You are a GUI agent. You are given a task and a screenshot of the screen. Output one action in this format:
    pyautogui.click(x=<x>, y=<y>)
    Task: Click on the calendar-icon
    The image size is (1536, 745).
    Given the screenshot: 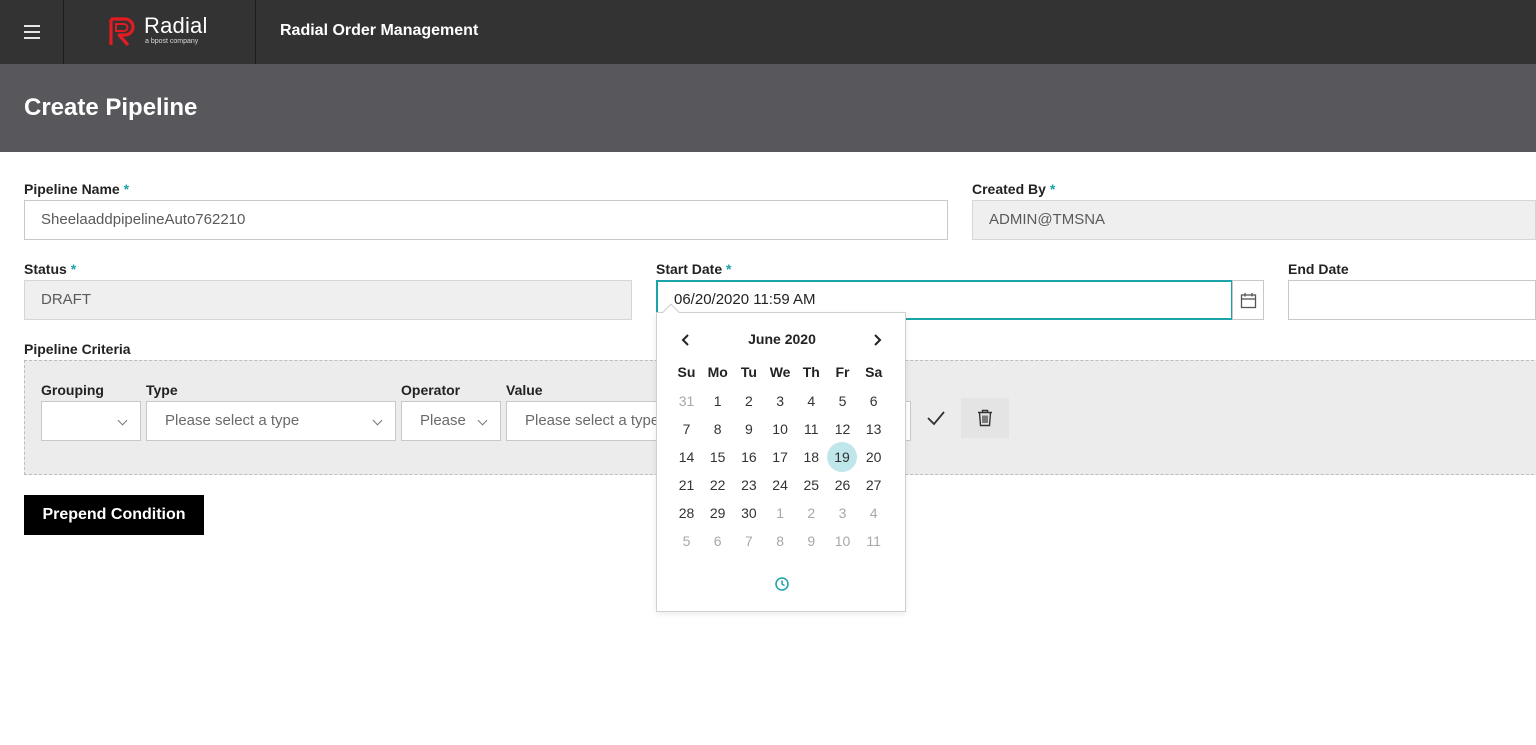 What is the action you would take?
    pyautogui.click(x=1248, y=301)
    